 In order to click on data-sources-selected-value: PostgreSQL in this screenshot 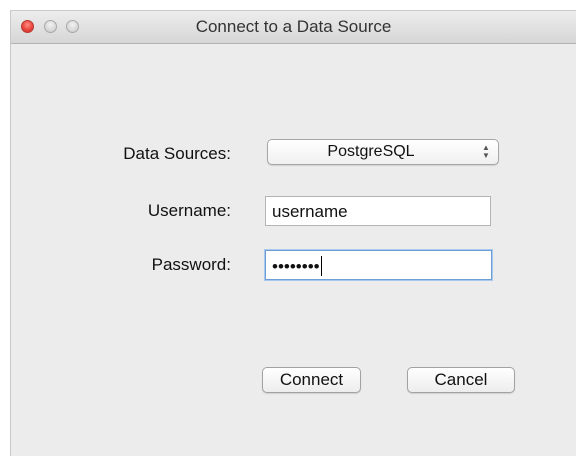, I will do `click(371, 151)`.